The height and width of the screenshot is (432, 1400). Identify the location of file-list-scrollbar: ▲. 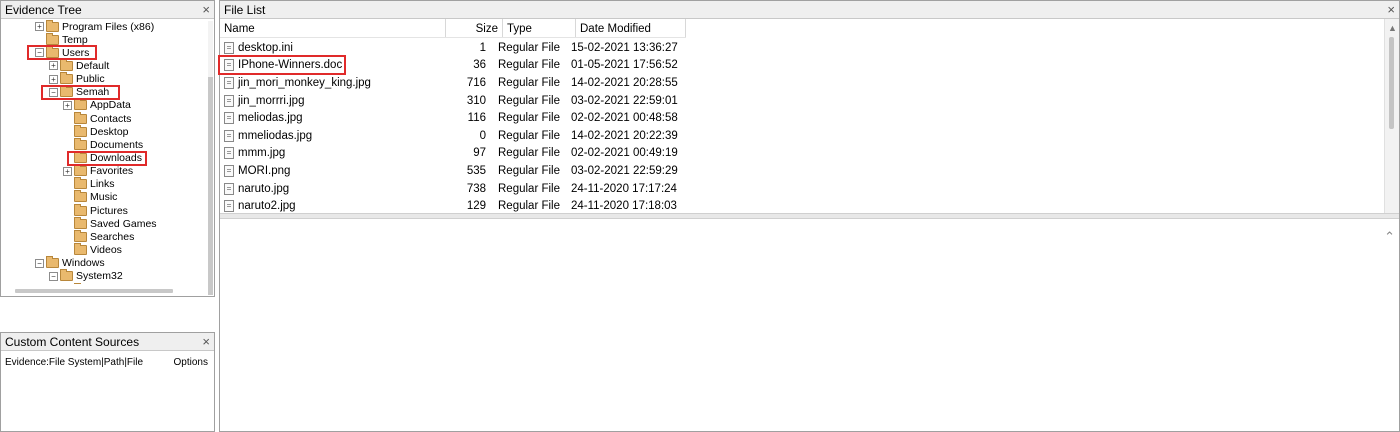
(1391, 116).